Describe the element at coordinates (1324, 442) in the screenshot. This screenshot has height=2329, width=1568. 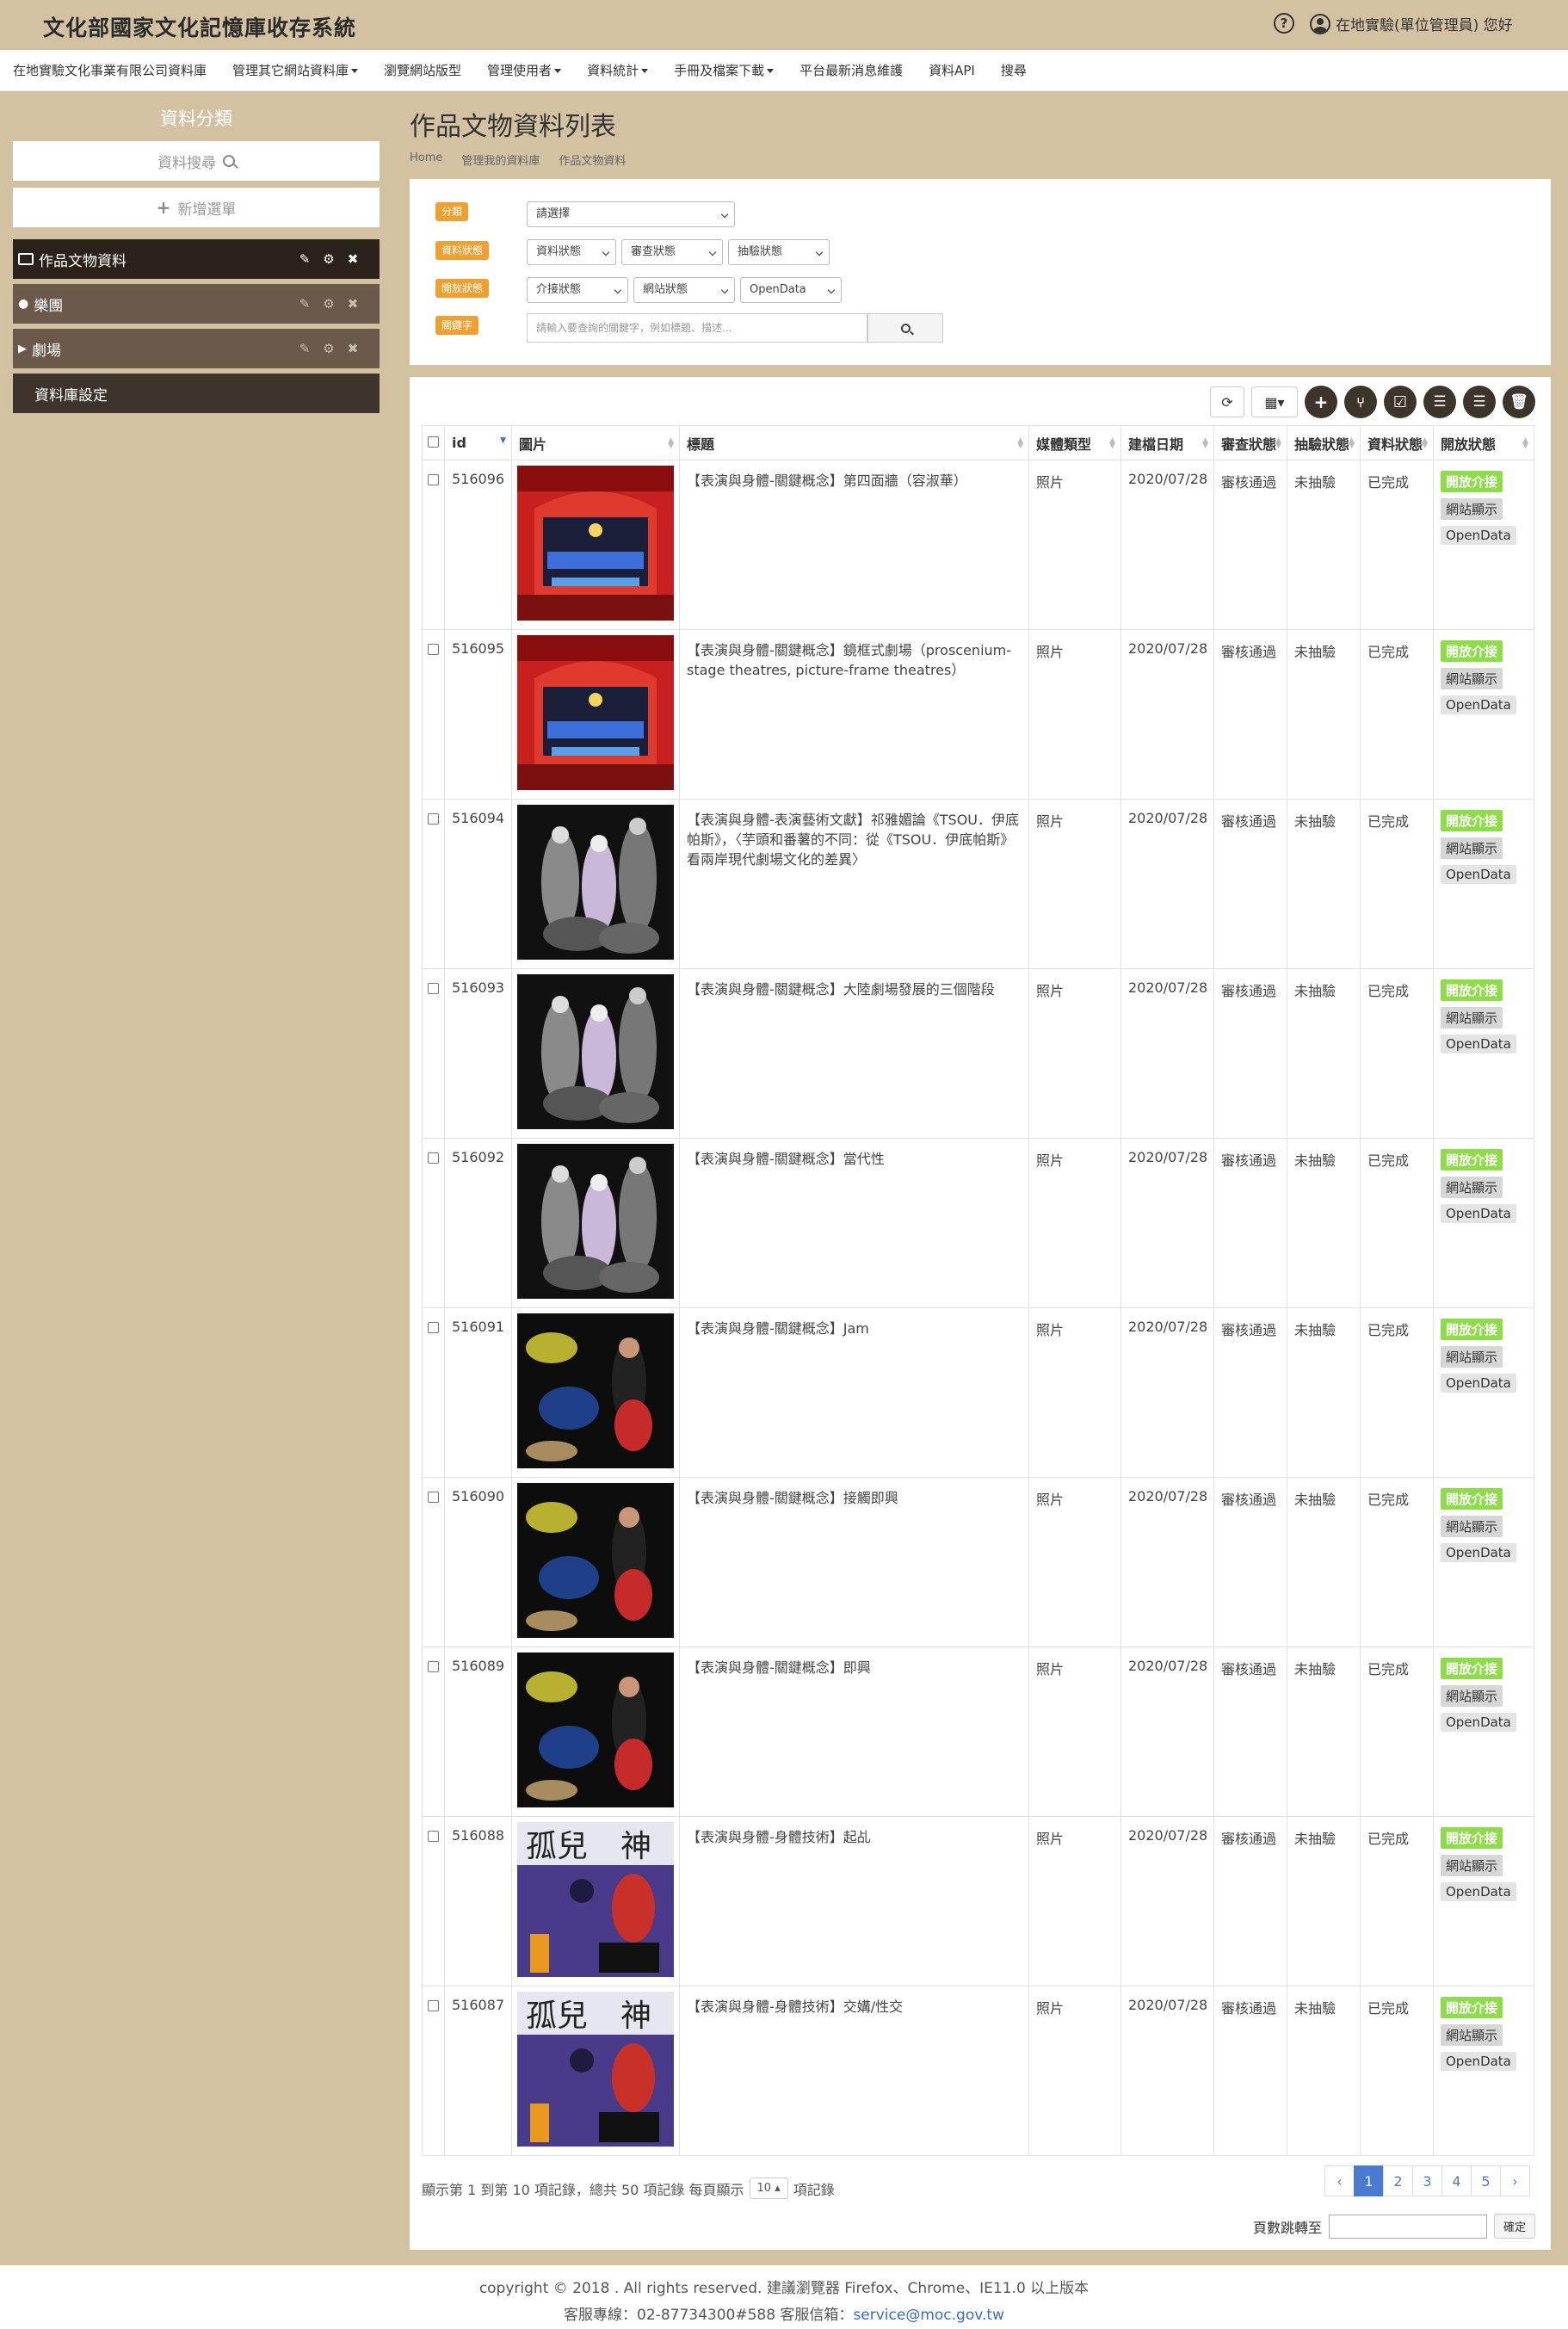
I see `column-header-sampling-status: 抽驗狀態 ▲ ▼` at that location.